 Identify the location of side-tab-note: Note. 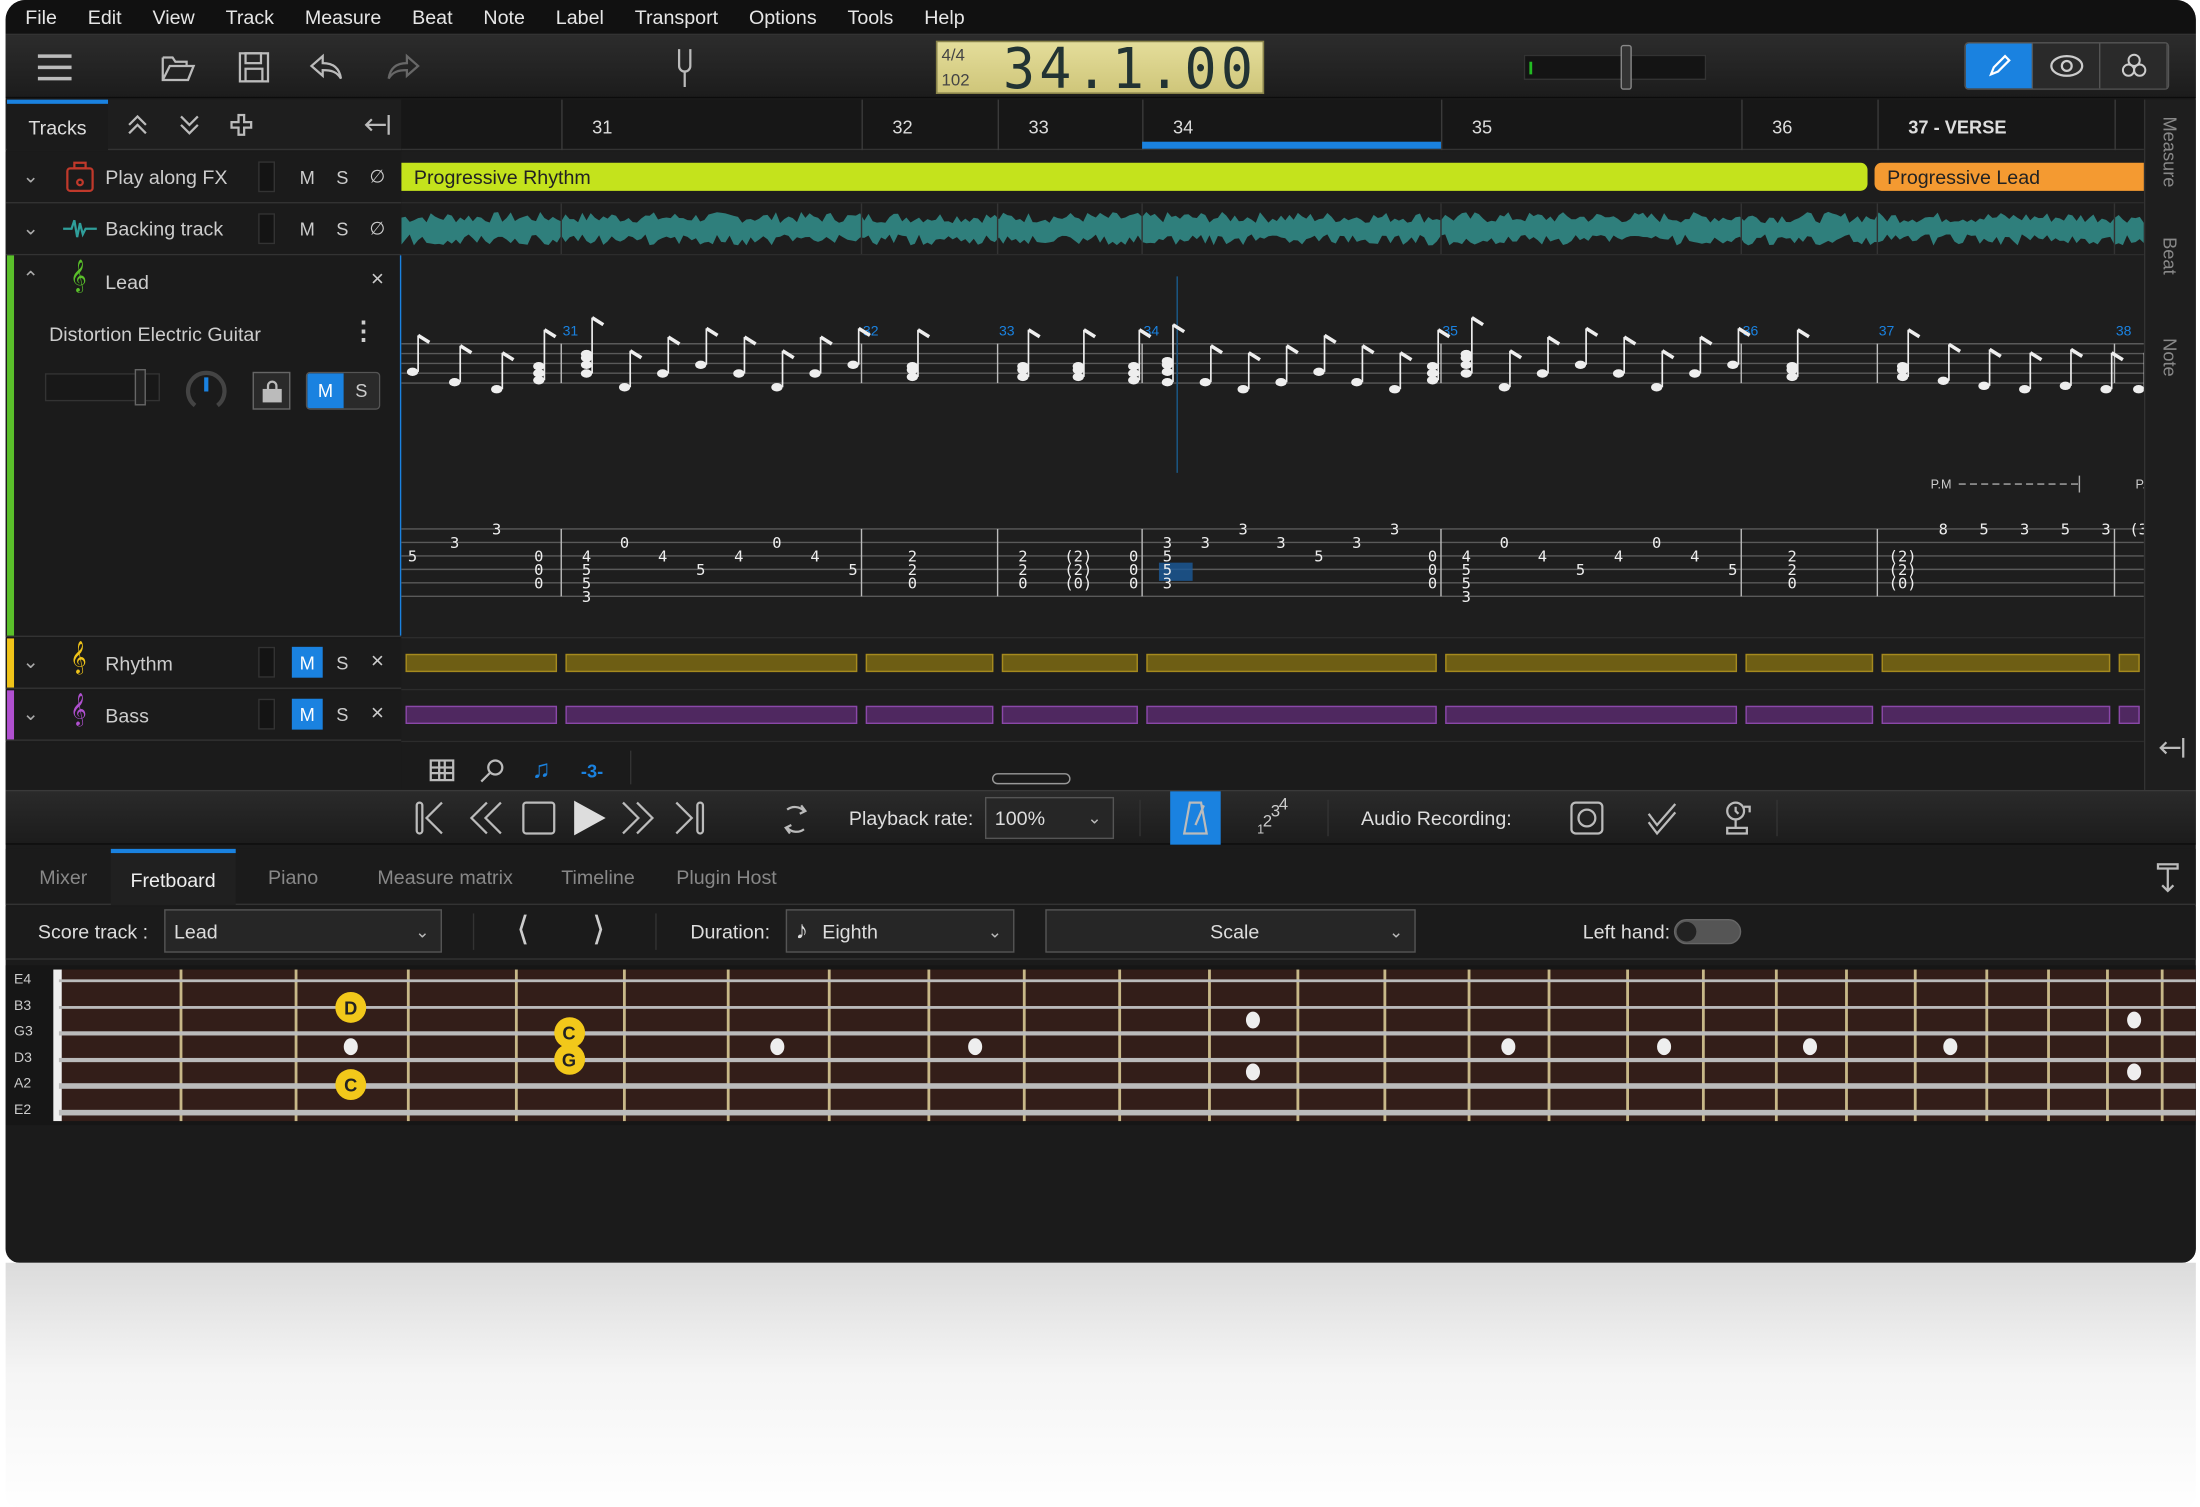
(2169, 357).